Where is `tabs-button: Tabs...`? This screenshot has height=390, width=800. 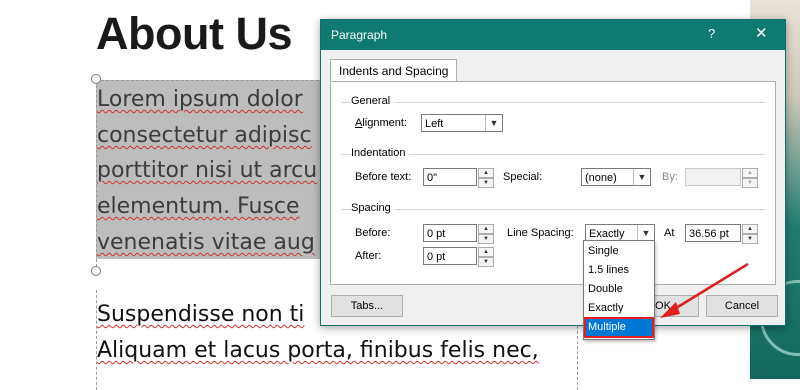 tabs-button: Tabs... is located at coordinates (367, 306).